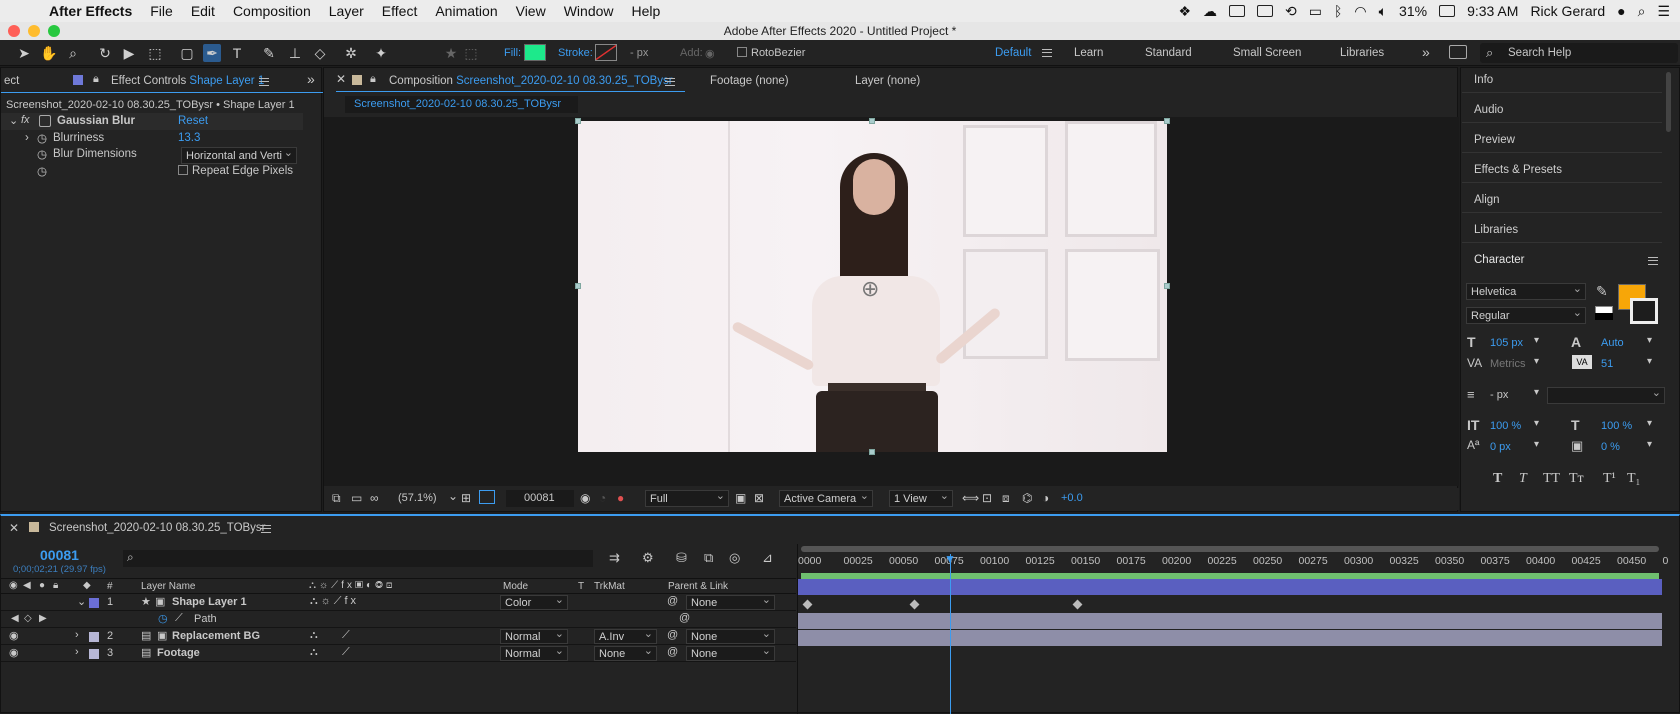 The height and width of the screenshot is (714, 1680). Describe the element at coordinates (1526, 315) in the screenshot. I see `font-style-dropdown: Regular` at that location.